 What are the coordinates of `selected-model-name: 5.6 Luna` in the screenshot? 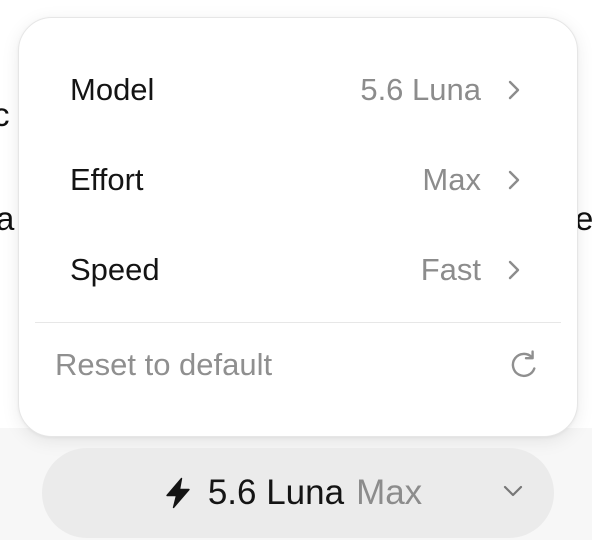 It's located at (276, 492).